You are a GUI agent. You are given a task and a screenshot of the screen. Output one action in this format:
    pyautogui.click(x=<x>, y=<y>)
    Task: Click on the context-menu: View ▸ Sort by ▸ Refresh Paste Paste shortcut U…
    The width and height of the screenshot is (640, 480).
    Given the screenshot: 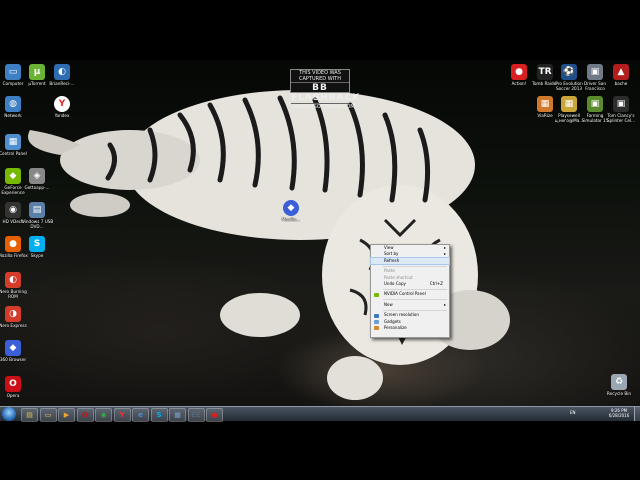 What is the action you would take?
    pyautogui.click(x=410, y=291)
    